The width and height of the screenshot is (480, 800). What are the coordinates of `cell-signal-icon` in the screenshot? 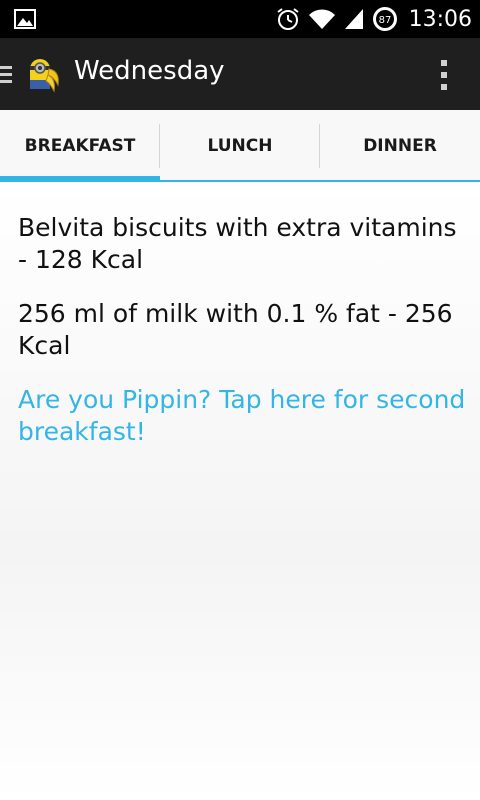 It's located at (354, 19).